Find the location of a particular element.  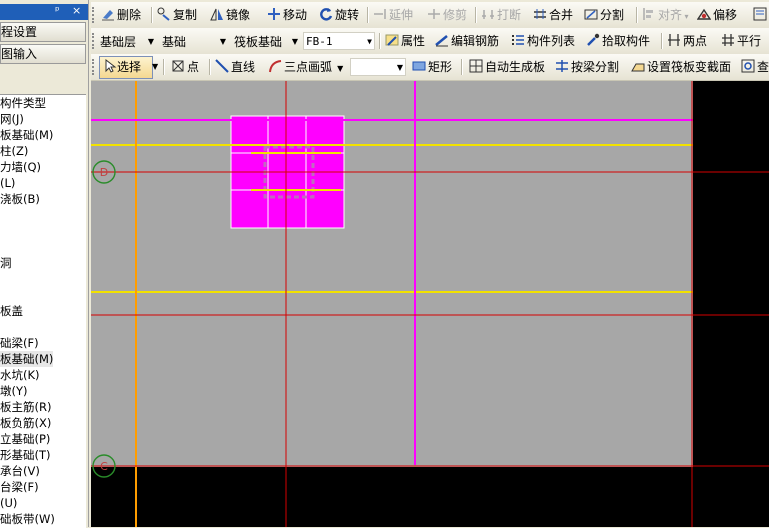

tree-item: 墩(Y) is located at coordinates (14, 391).